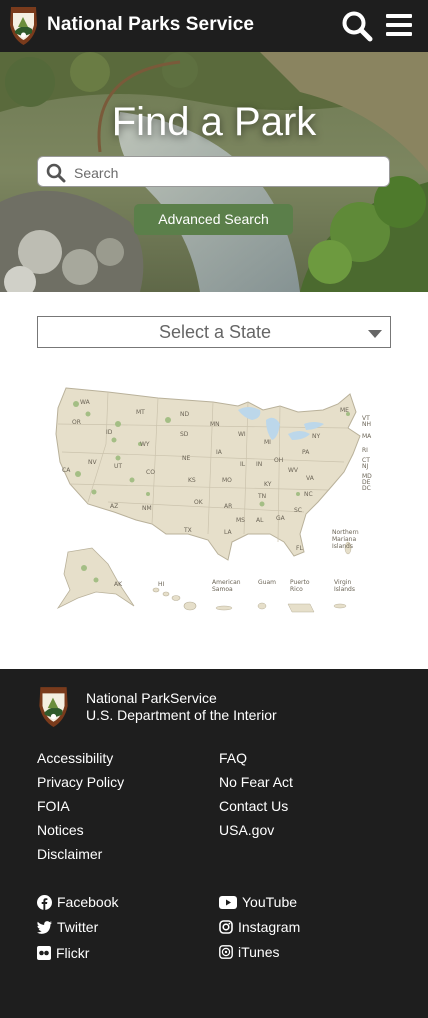  What do you see at coordinates (226, 952) in the screenshot?
I see `itunes-icon` at bounding box center [226, 952].